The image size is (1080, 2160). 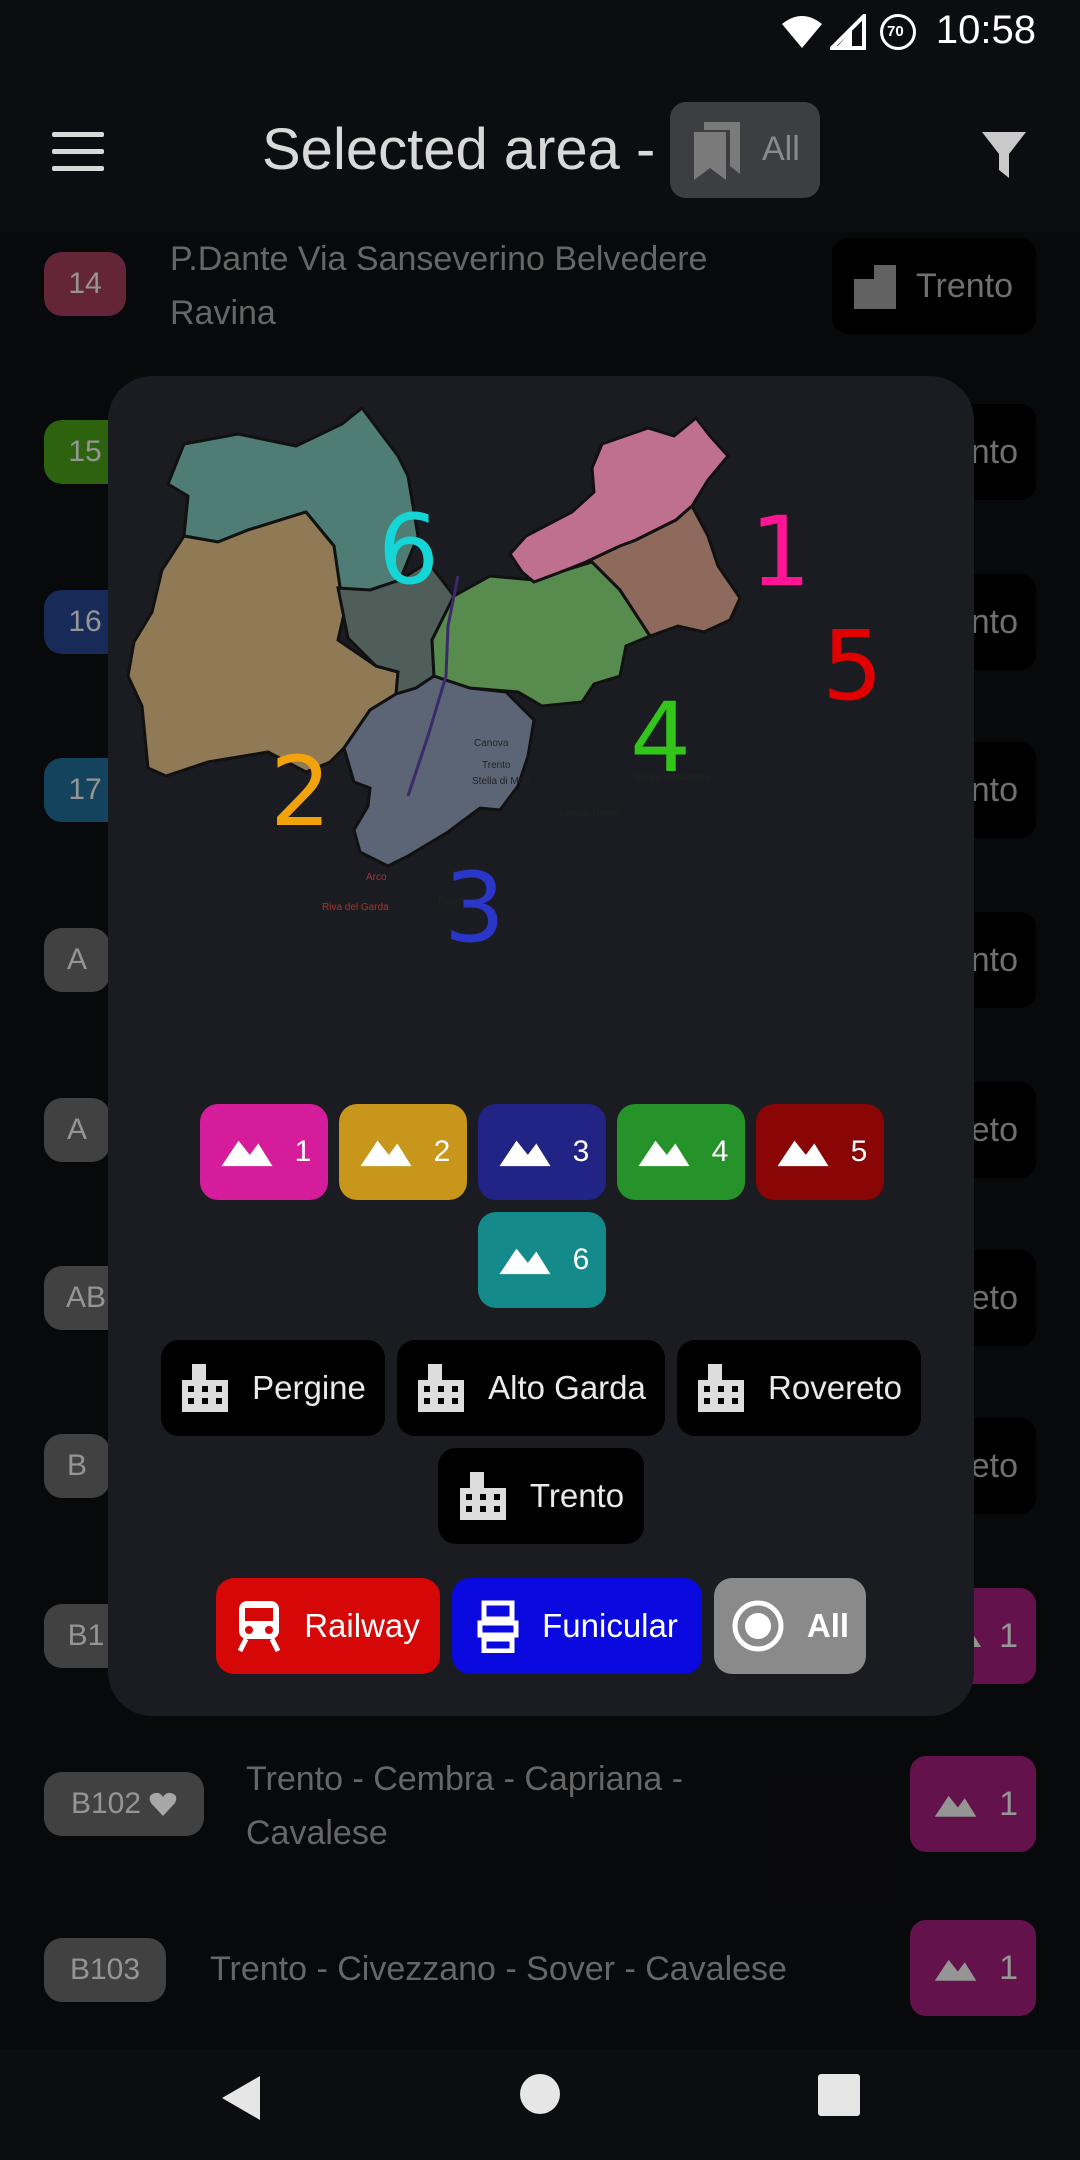 I want to click on clock: 10:58, so click(x=985, y=30).